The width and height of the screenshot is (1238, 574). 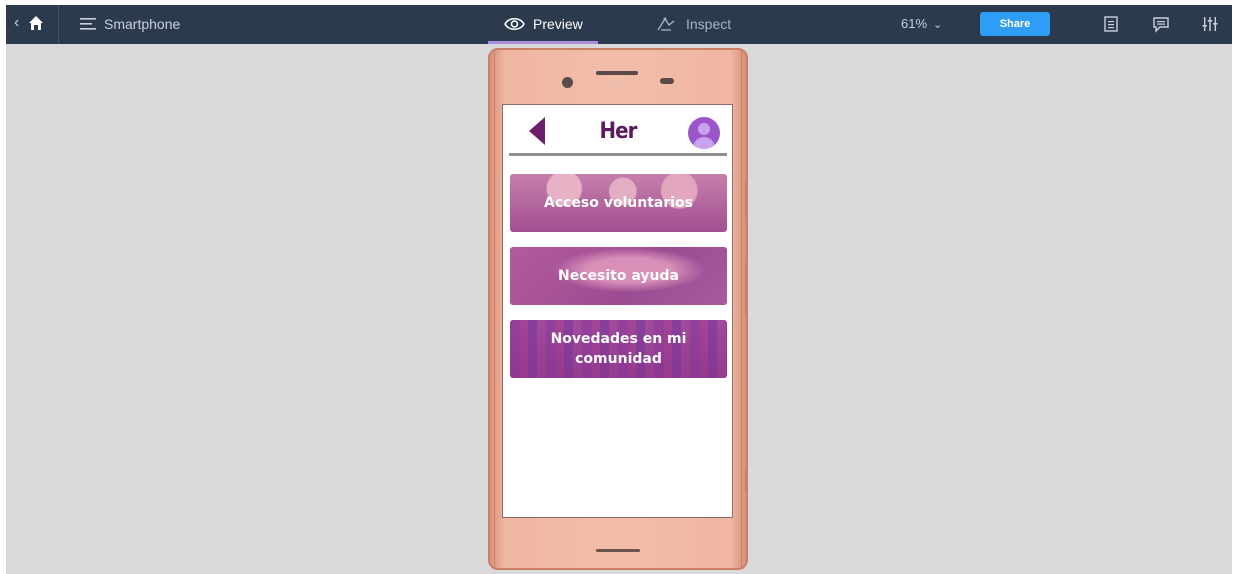 What do you see at coordinates (567, 82) in the screenshot?
I see `front-camera` at bounding box center [567, 82].